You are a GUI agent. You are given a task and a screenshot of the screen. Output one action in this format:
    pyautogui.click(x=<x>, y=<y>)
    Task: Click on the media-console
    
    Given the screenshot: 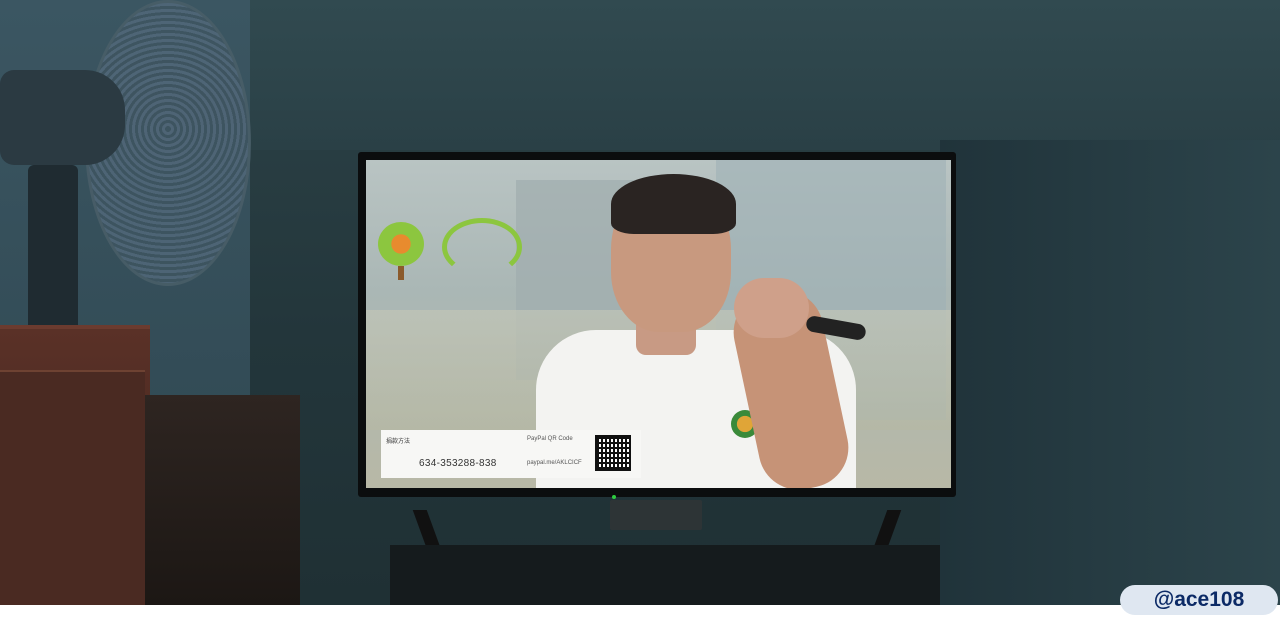 What is the action you would take?
    pyautogui.click(x=665, y=575)
    